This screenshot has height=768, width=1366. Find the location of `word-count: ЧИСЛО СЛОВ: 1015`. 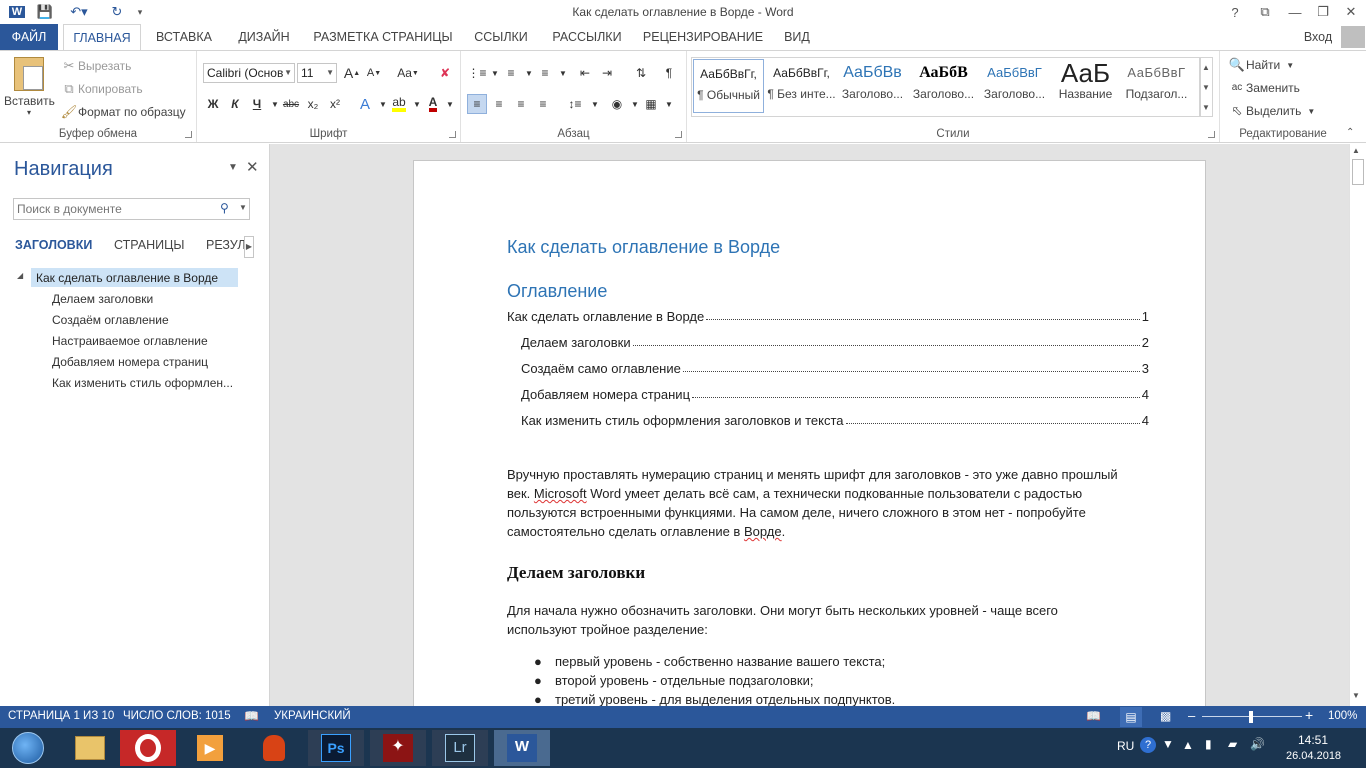

word-count: ЧИСЛО СЛОВ: 1015 is located at coordinates (177, 716).